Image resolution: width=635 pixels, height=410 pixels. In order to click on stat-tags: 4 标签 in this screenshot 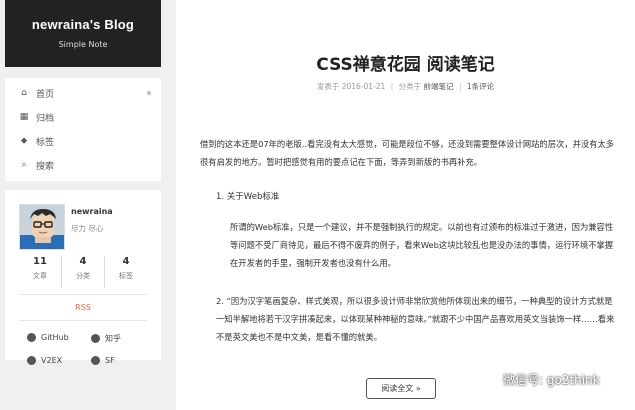, I will do `click(126, 272)`.